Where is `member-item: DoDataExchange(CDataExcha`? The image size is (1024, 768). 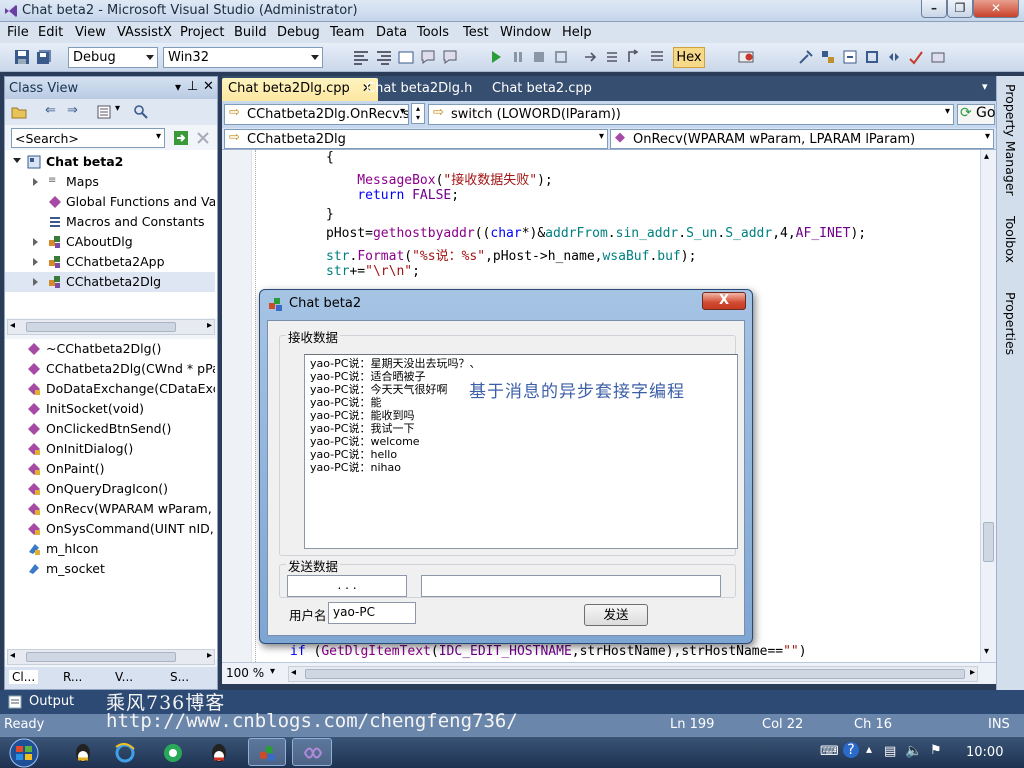
member-item: DoDataExchange(CDataExcha is located at coordinates (110, 389).